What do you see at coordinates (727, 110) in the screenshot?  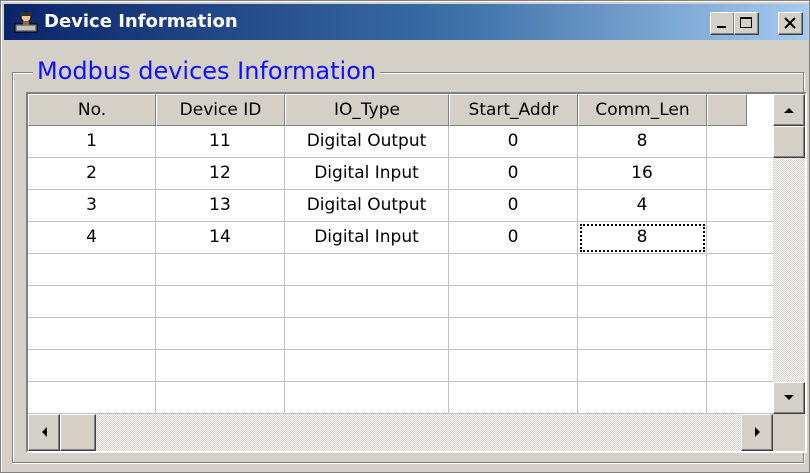 I see `column-header-blank` at bounding box center [727, 110].